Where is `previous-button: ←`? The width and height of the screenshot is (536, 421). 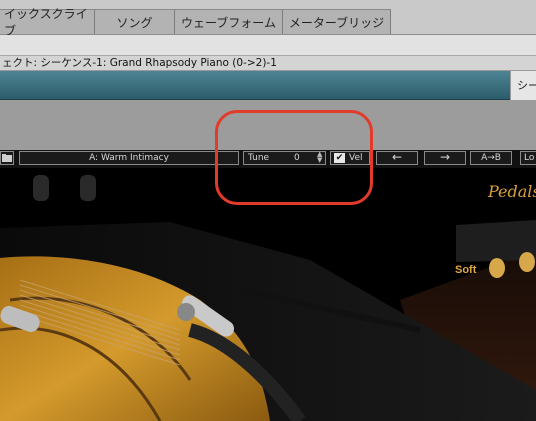
previous-button: ← is located at coordinates (397, 158).